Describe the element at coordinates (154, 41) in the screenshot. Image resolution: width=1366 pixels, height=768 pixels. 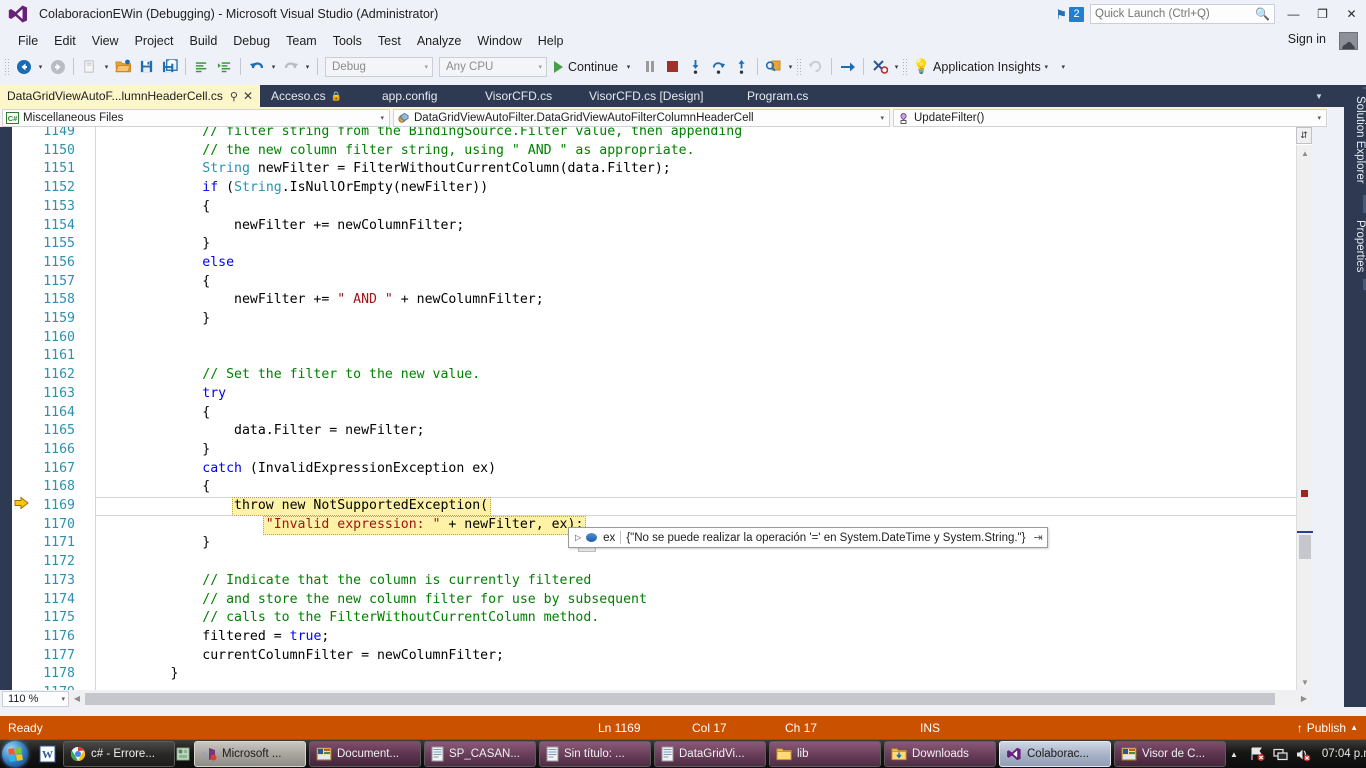
I see `menu-project: Project` at that location.